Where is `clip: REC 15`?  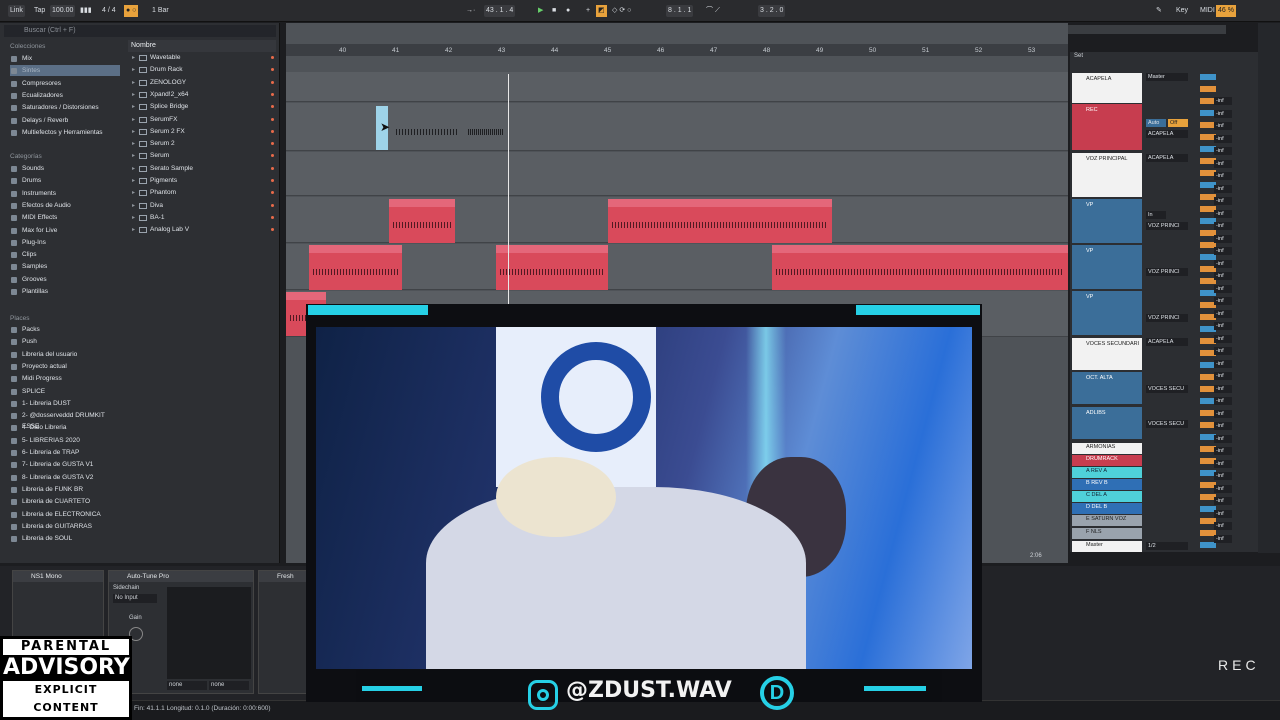
clip: REC 15 is located at coordinates (720, 221).